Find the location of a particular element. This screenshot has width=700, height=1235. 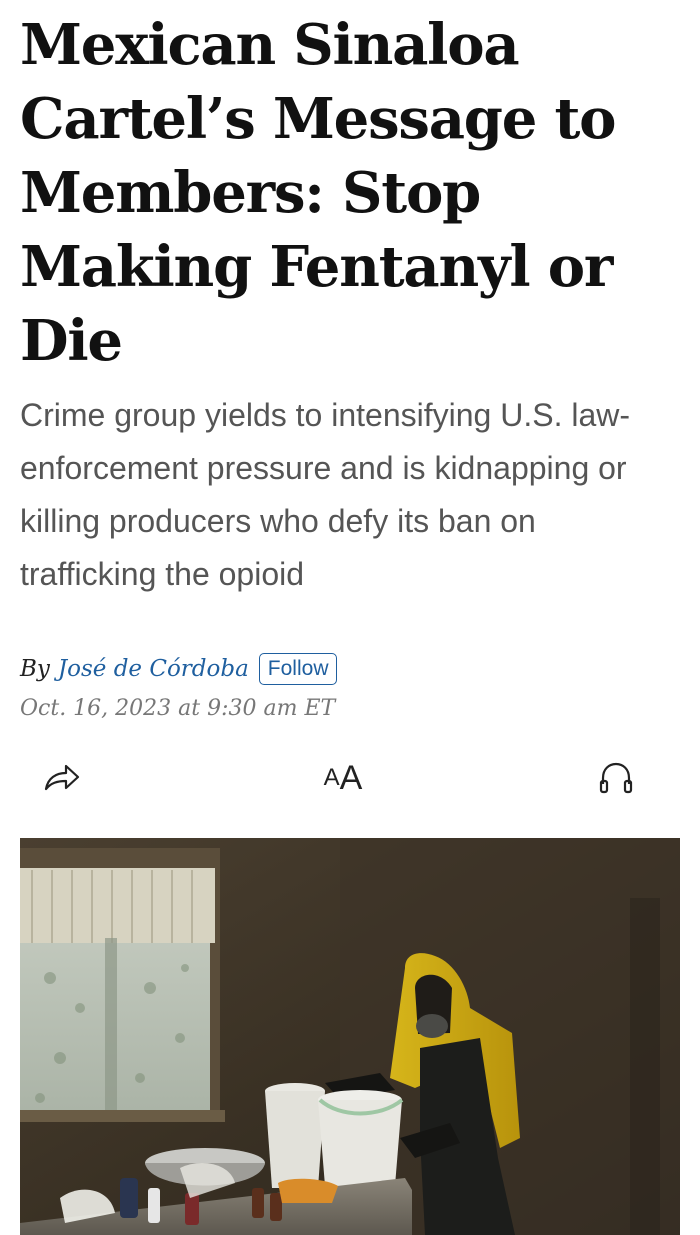

share-icon is located at coordinates (62, 777).